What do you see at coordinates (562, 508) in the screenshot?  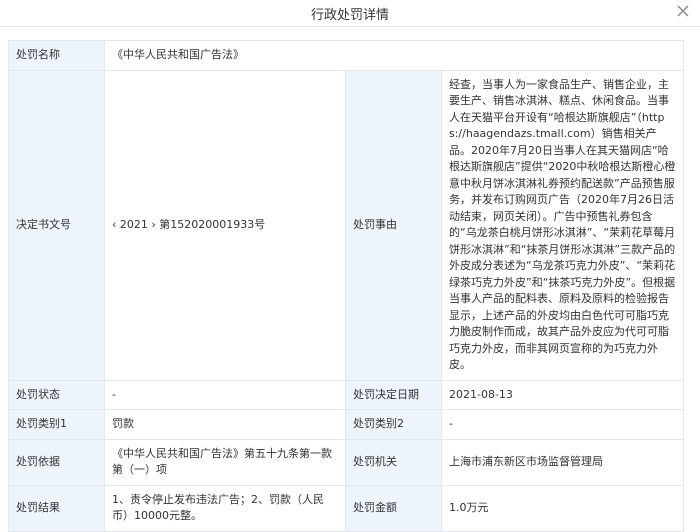 I see `value-amount: 1.0万元` at bounding box center [562, 508].